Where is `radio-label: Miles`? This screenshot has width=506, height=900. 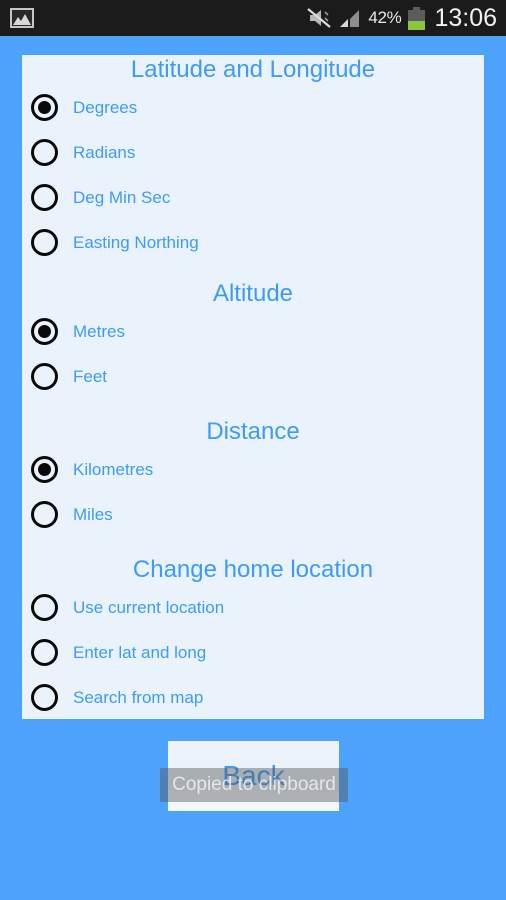 radio-label: Miles is located at coordinates (93, 514).